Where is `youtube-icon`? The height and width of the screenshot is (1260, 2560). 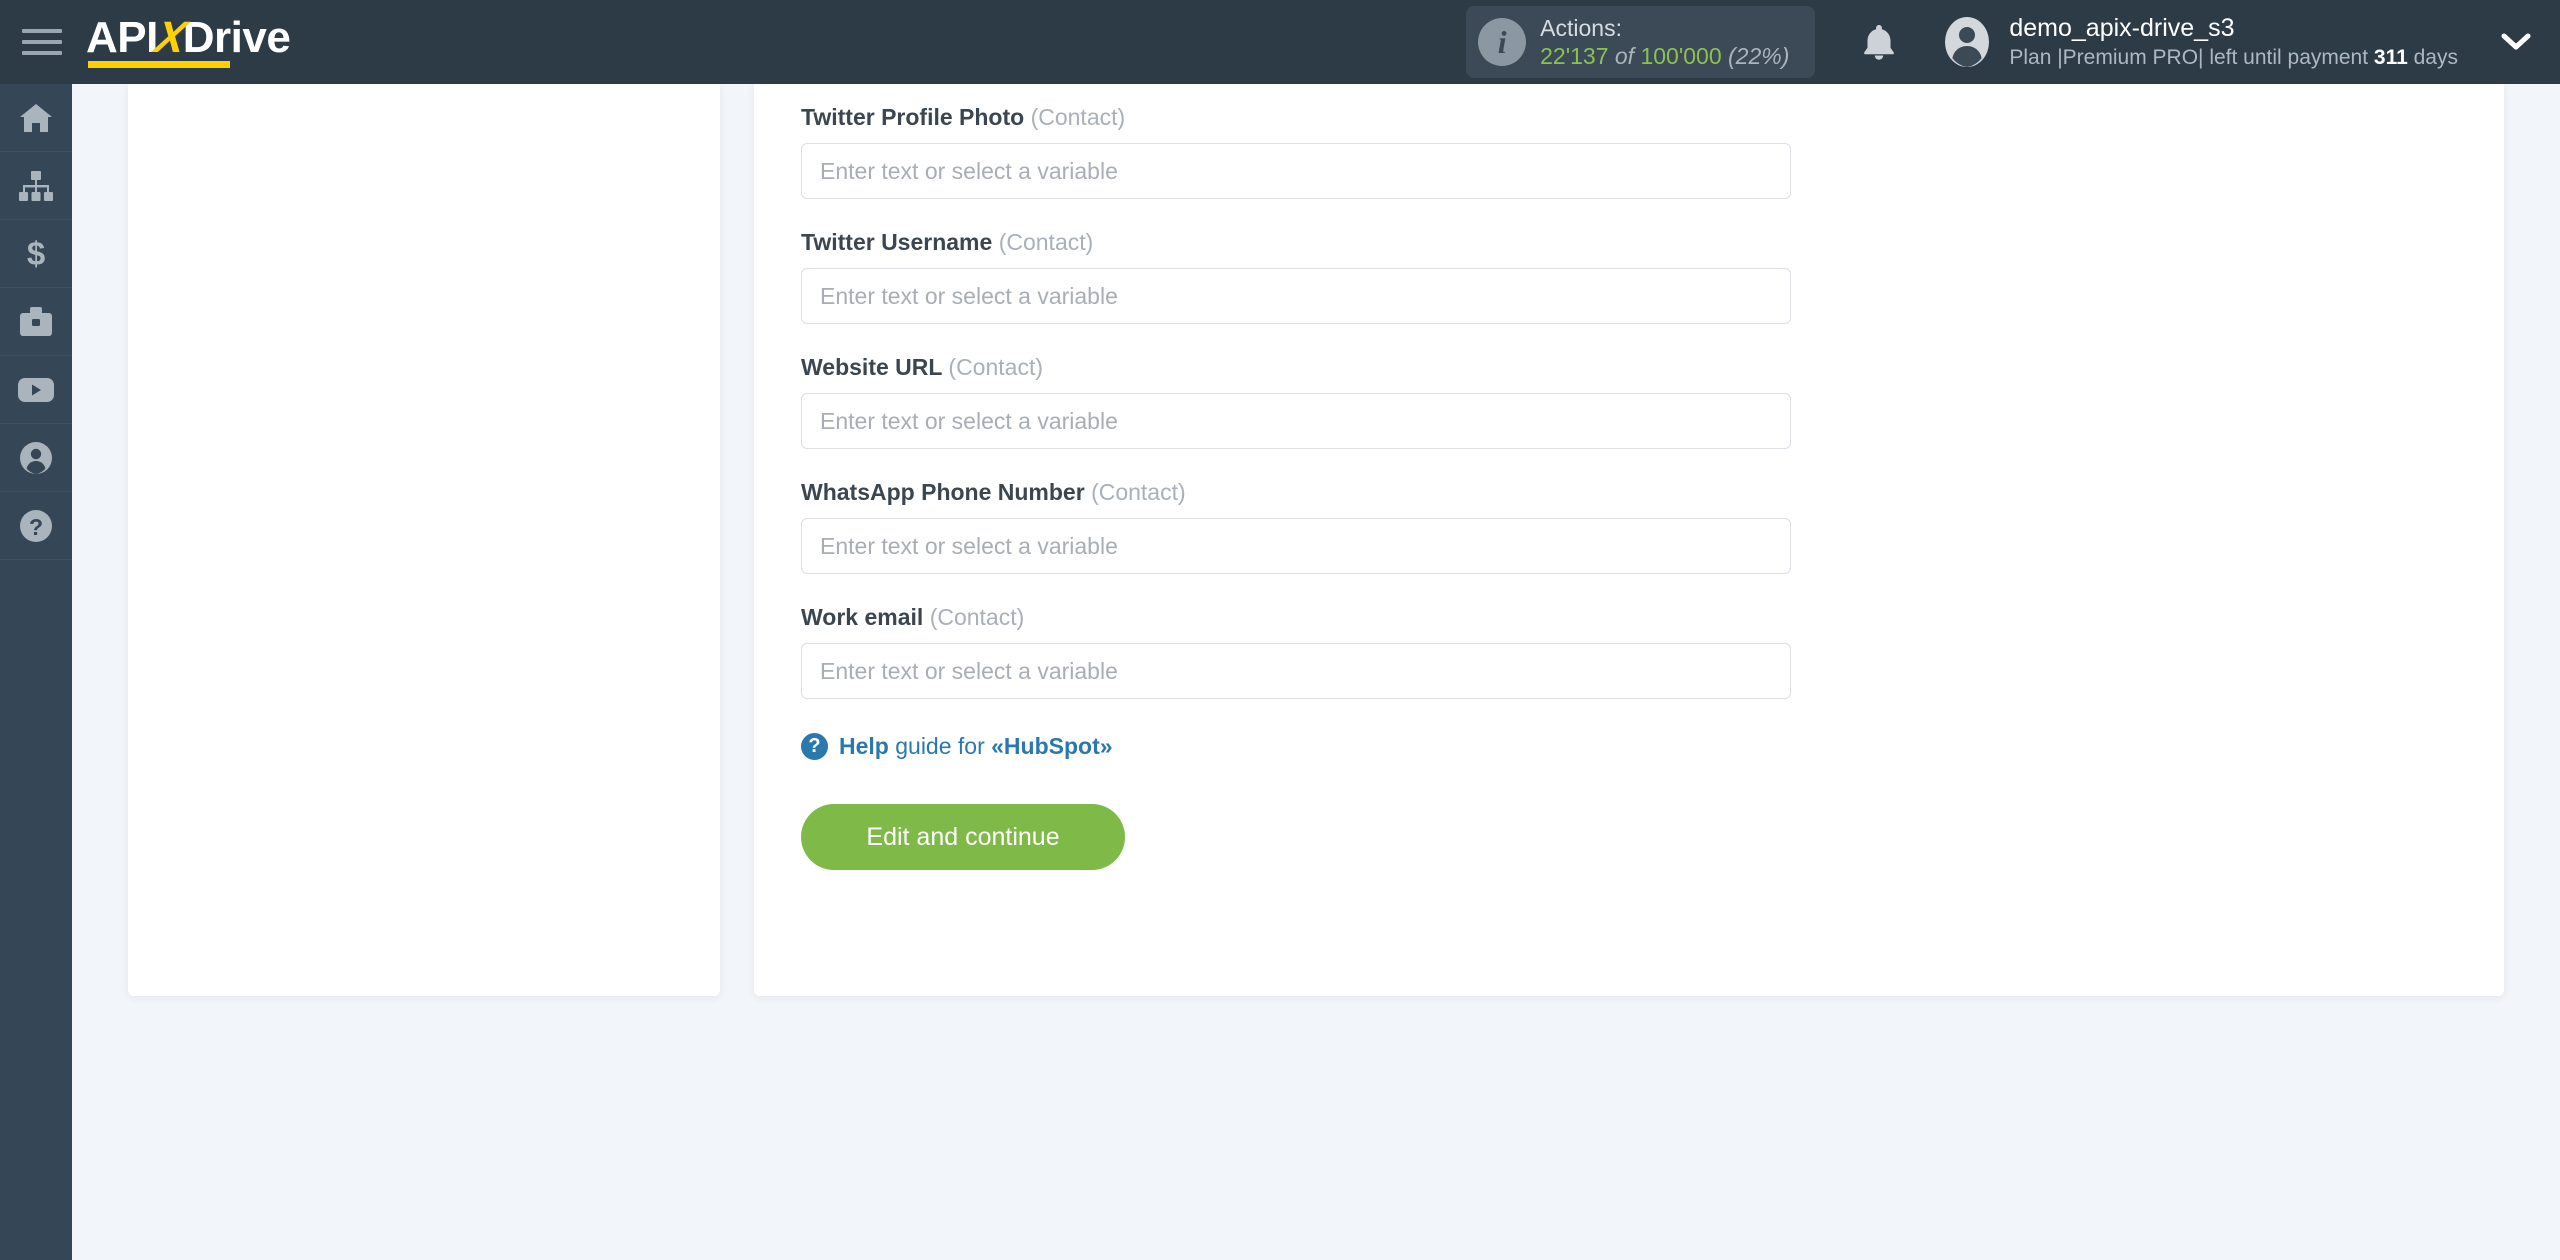 youtube-icon is located at coordinates (36, 389).